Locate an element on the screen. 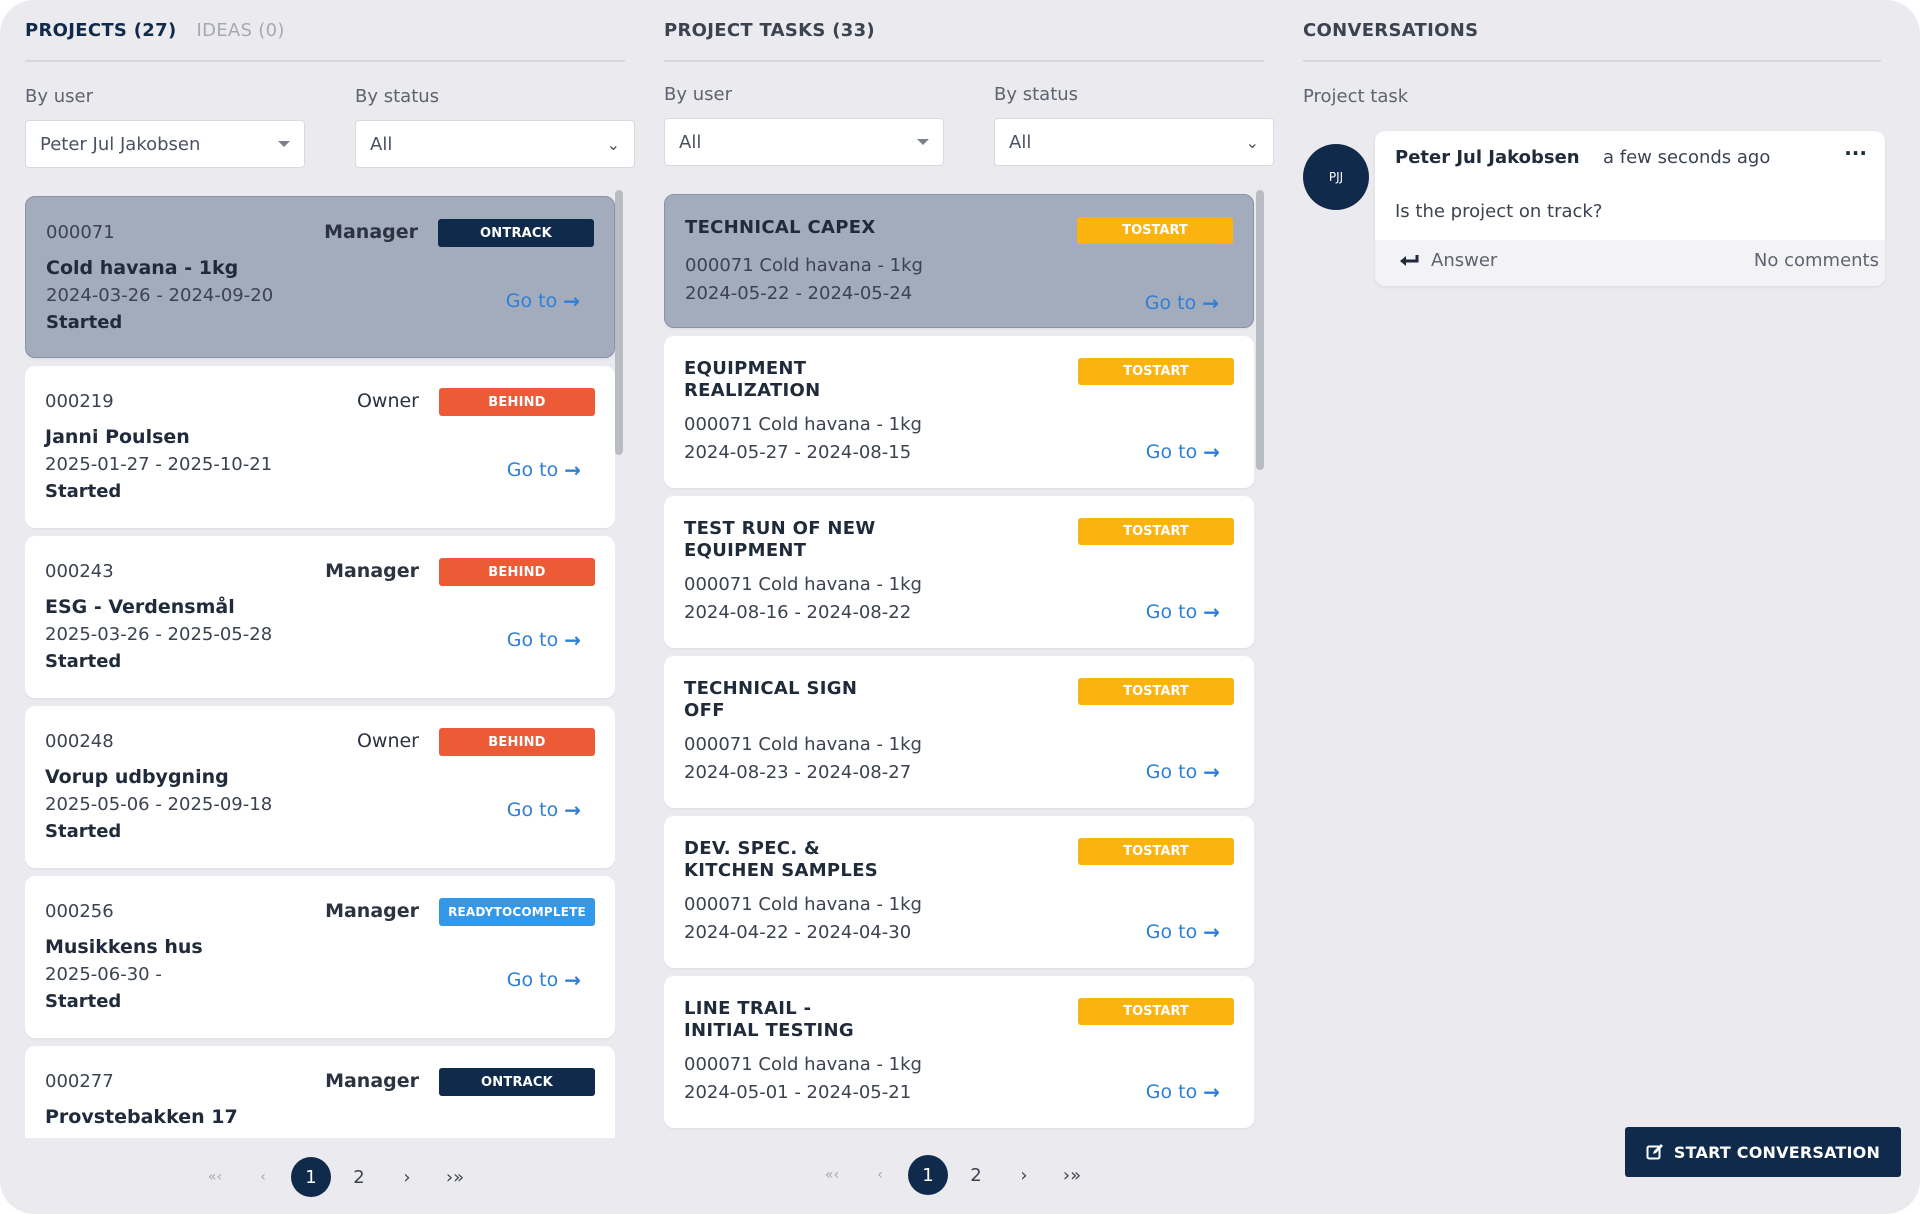 Image resolution: width=1920 pixels, height=1214 pixels. project-dates: 2024-03-26 - 2024-09-20 is located at coordinates (160, 295).